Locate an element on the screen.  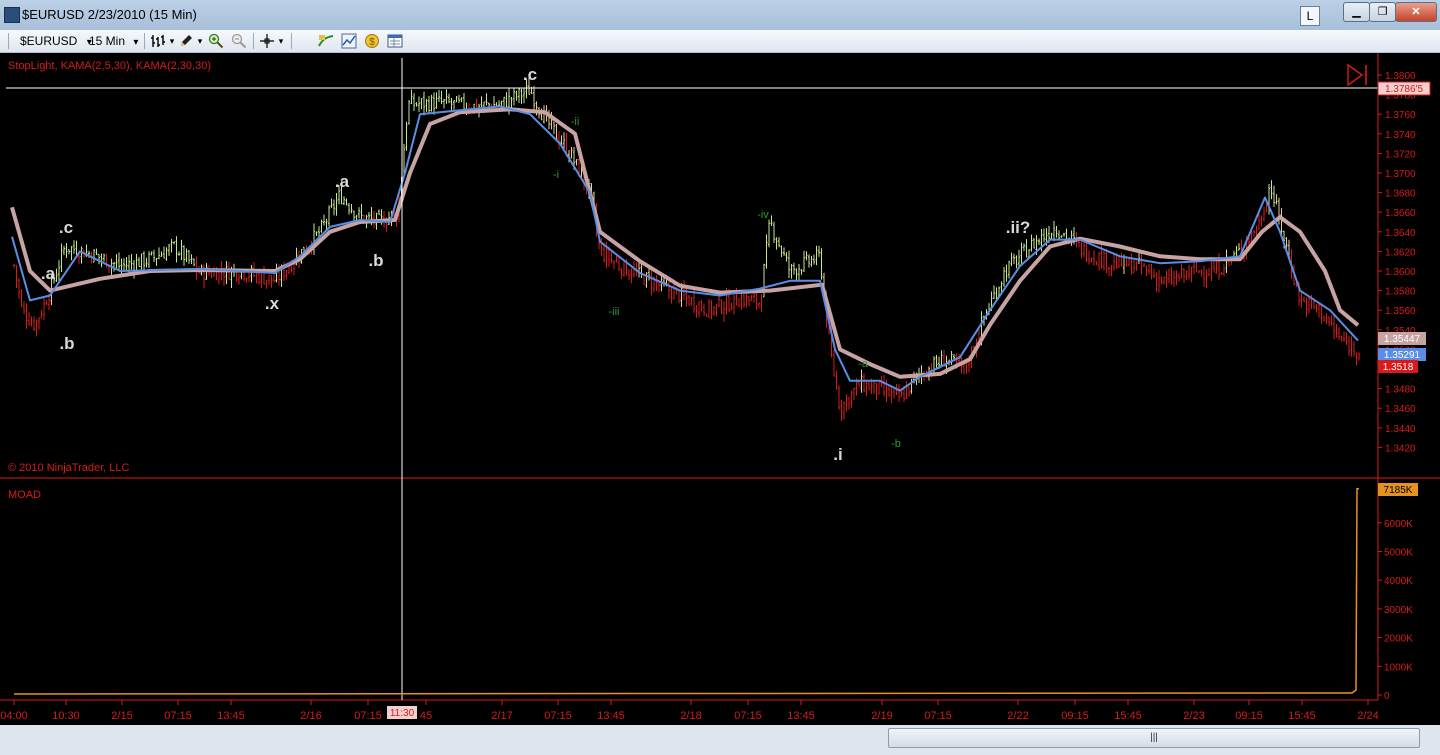
instrument-list-icon is located at coordinates (326, 41).